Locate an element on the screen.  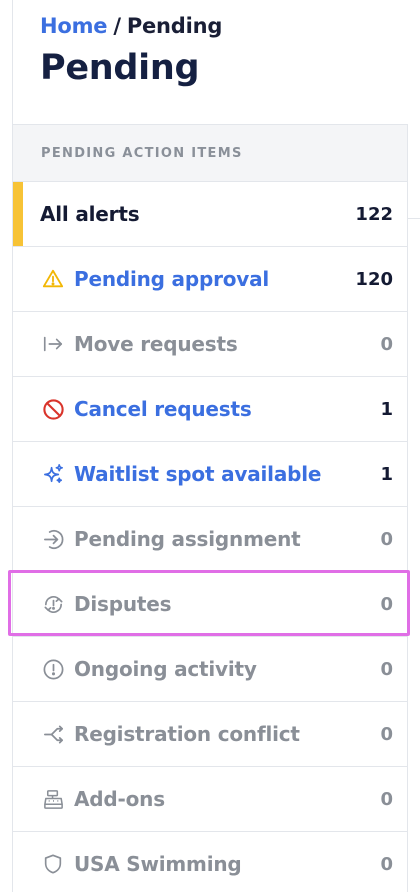
nav-item-label: Move requests is located at coordinates (156, 344).